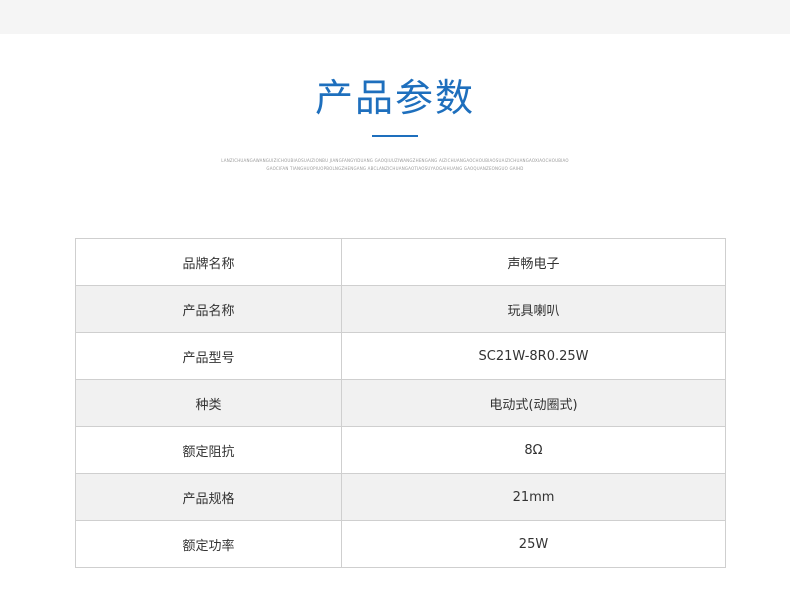  I want to click on section-title: 产品参数, so click(394, 98).